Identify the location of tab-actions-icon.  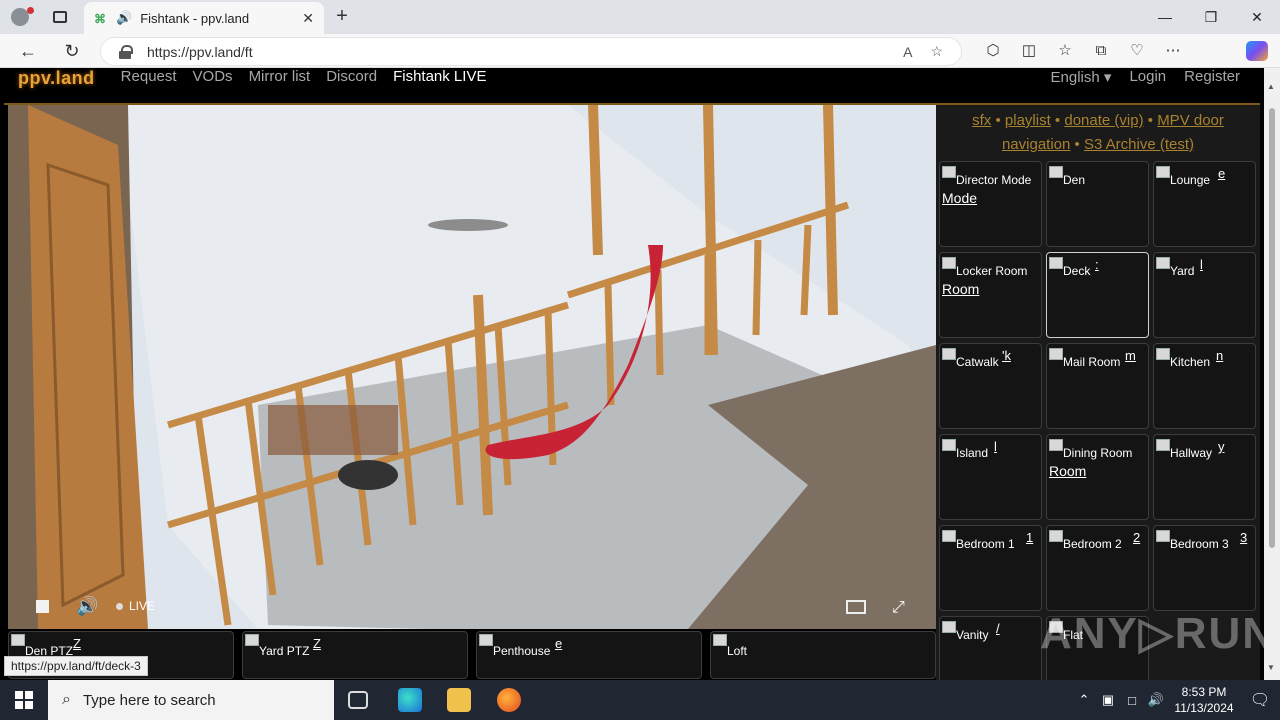
(60, 17).